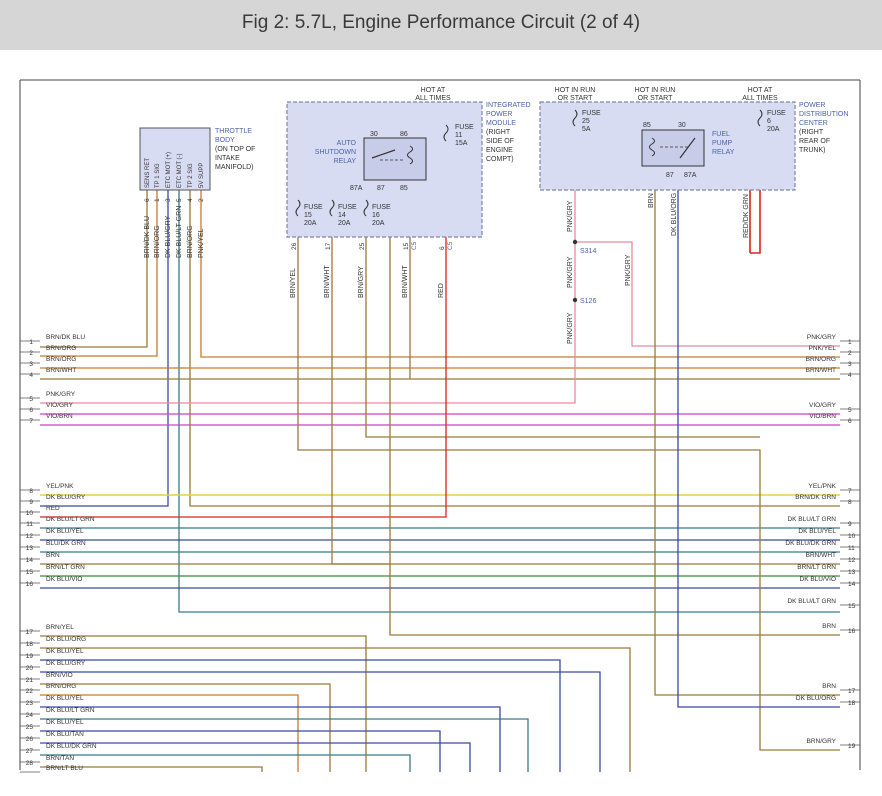 The width and height of the screenshot is (882, 796). I want to click on left-wire-label: YEL/PNK, so click(60, 486).